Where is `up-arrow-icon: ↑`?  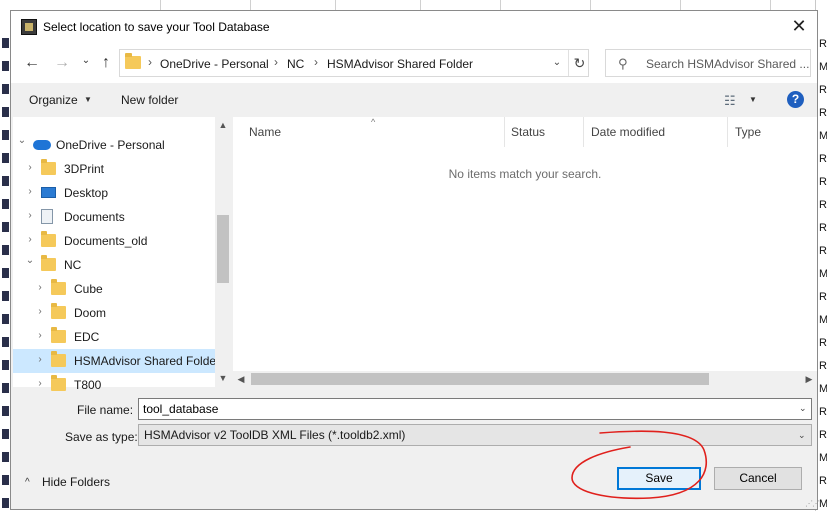 up-arrow-icon: ↑ is located at coordinates (106, 63).